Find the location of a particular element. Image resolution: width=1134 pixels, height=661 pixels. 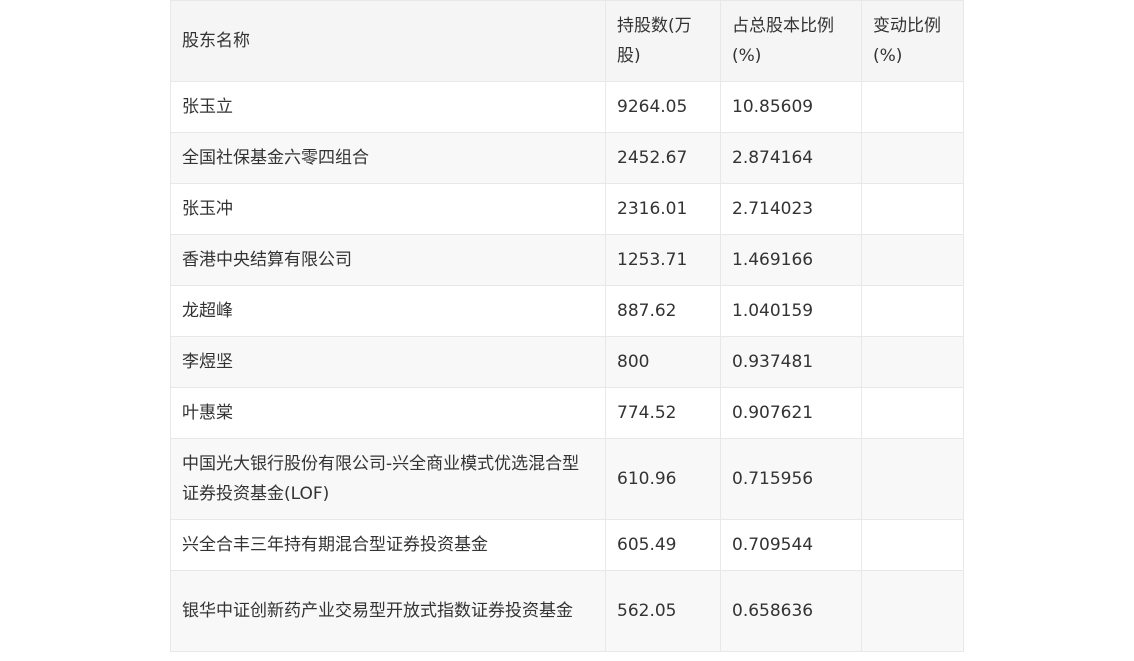

cell-shares-held: 9264.05 is located at coordinates (663, 107).